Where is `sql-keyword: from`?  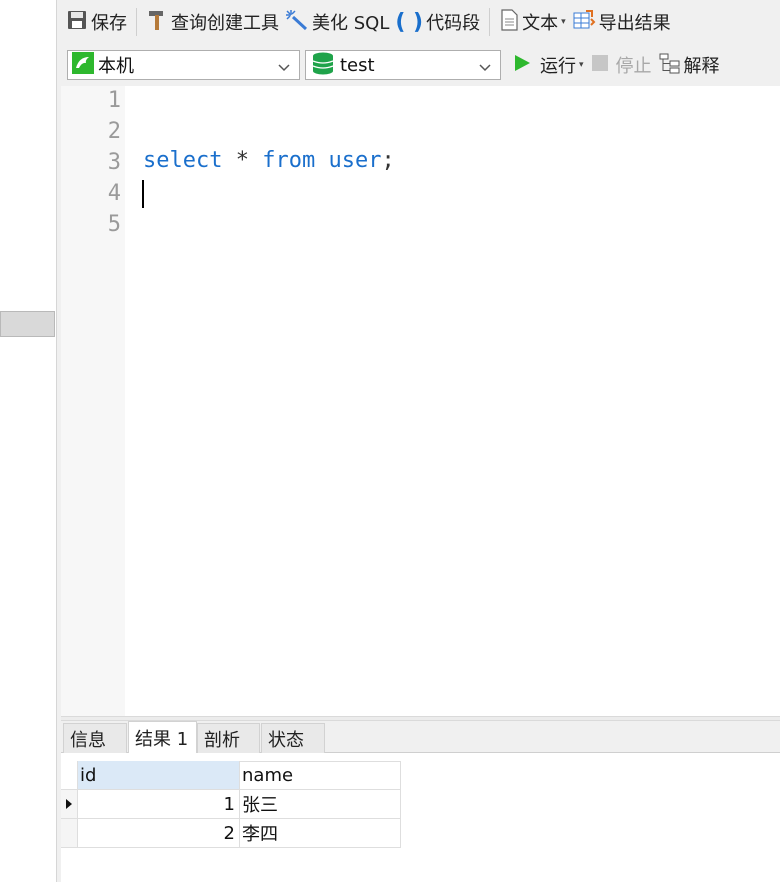 sql-keyword: from is located at coordinates (289, 160).